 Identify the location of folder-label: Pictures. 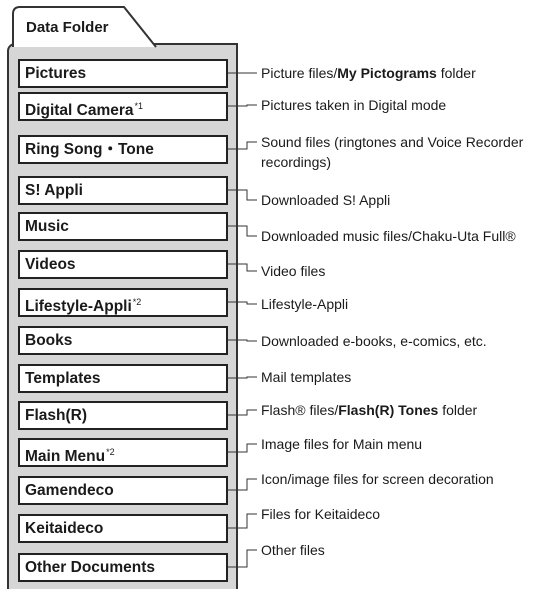
(56, 73).